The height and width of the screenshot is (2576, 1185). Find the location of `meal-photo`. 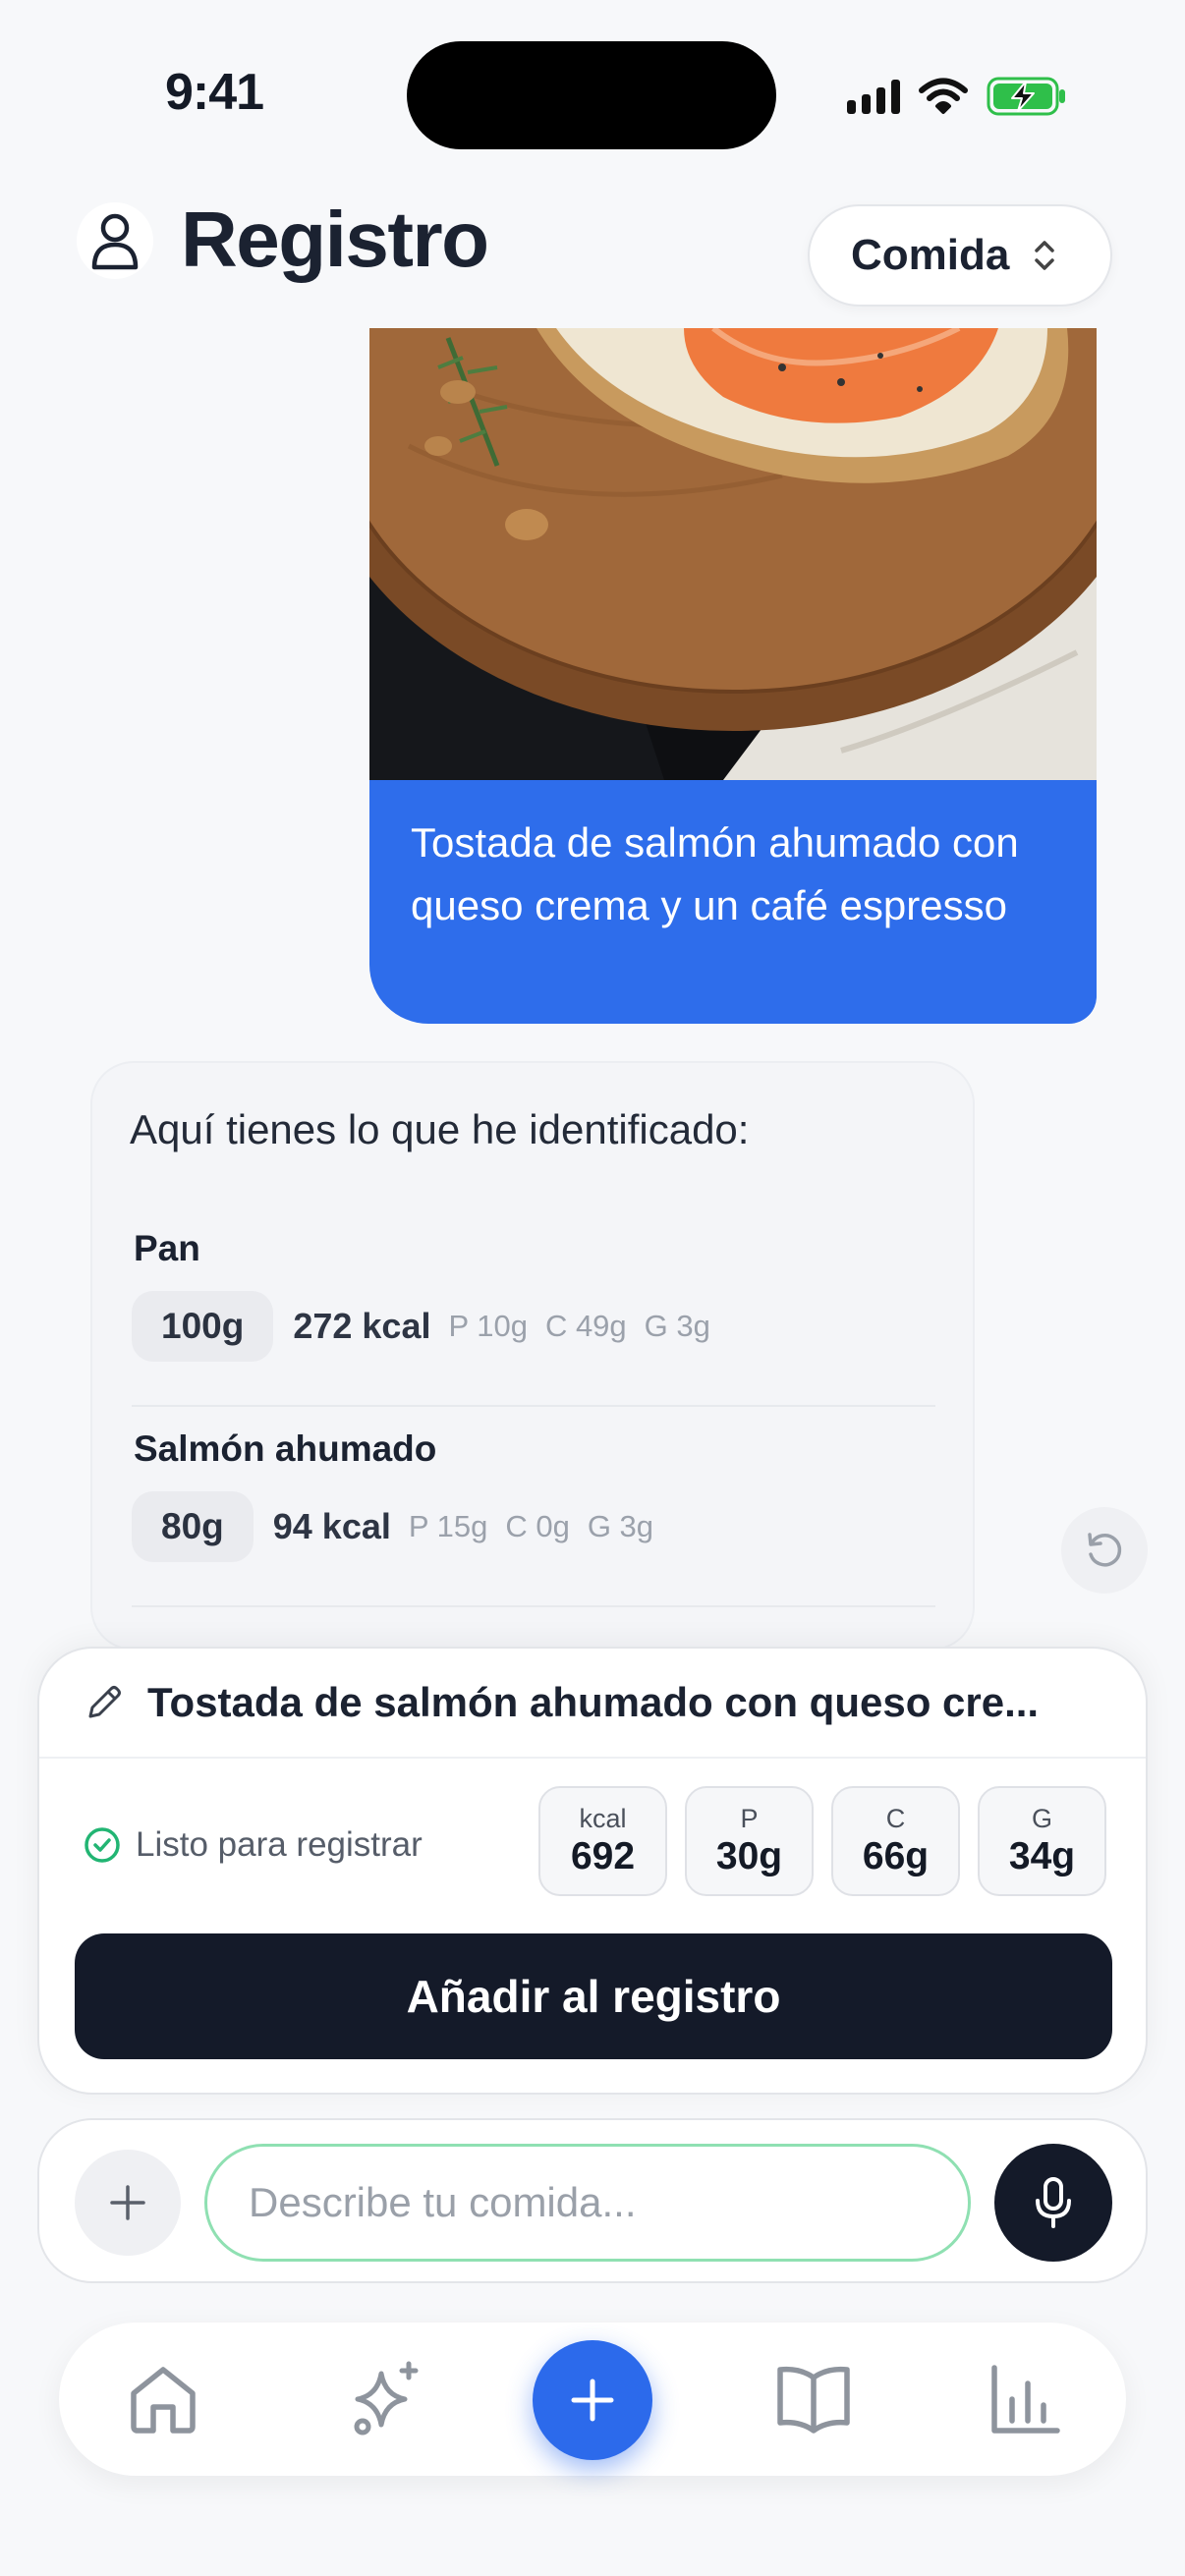

meal-photo is located at coordinates (733, 554).